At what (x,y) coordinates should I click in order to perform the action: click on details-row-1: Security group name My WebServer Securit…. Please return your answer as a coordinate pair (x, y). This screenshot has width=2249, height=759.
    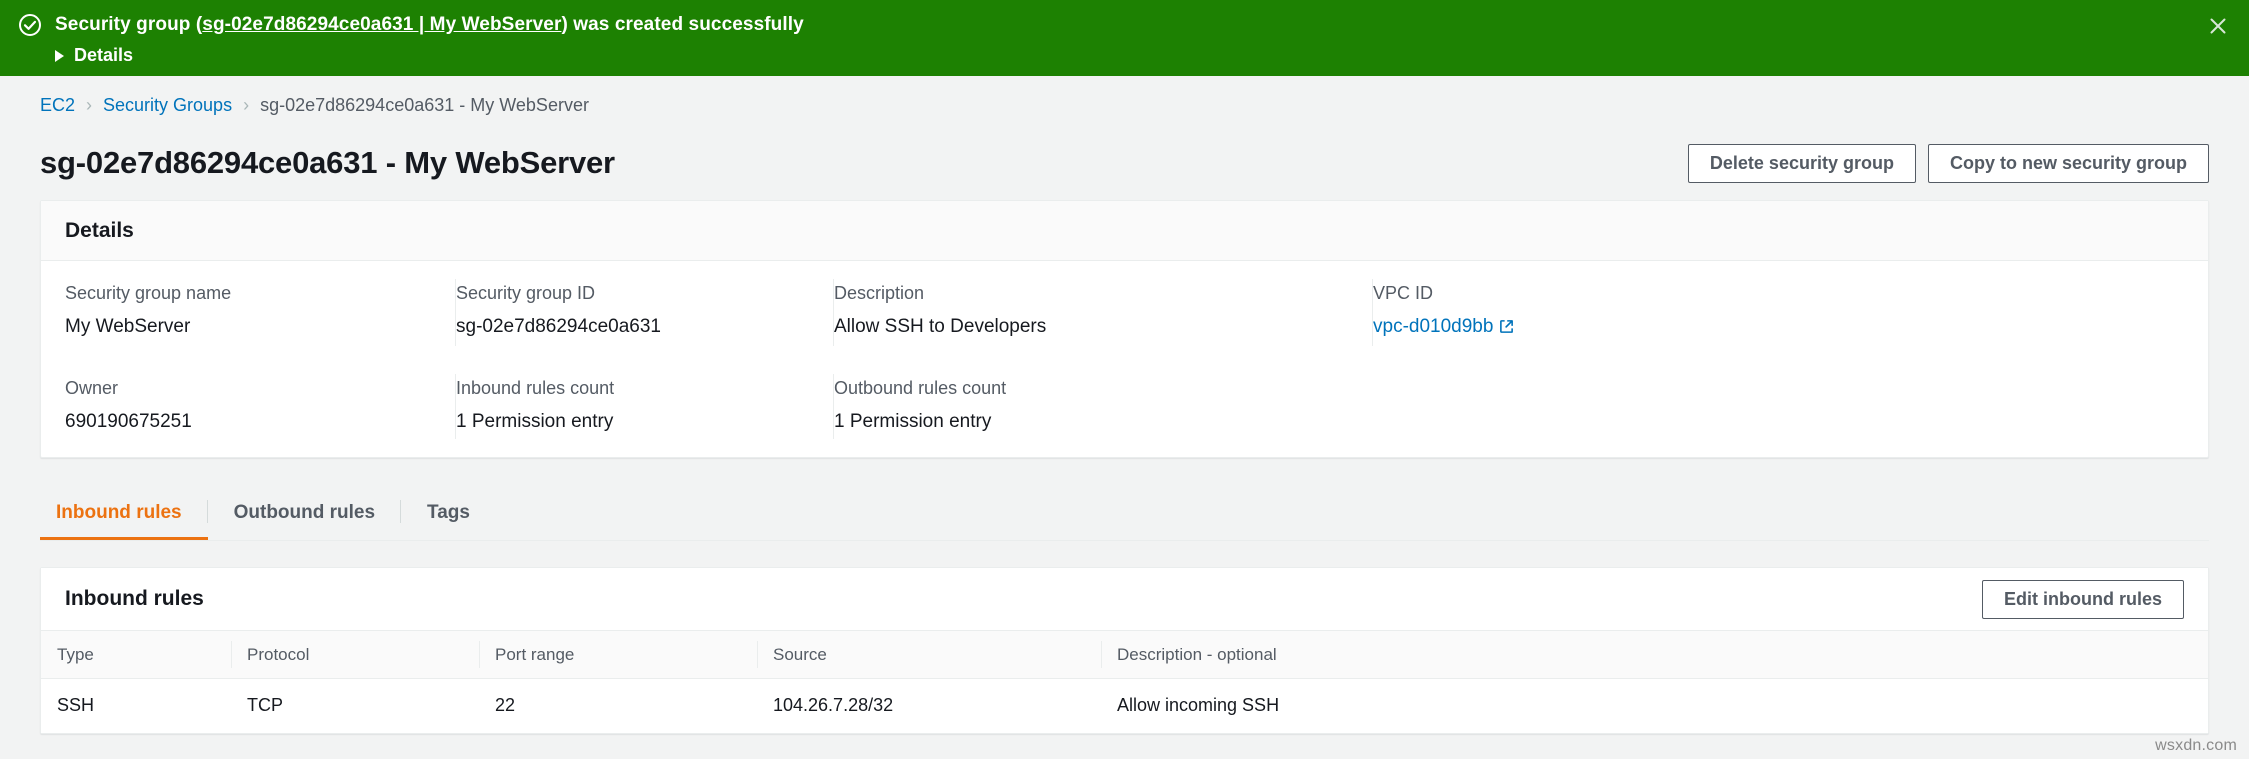
    Looking at the image, I should click on (1124, 312).